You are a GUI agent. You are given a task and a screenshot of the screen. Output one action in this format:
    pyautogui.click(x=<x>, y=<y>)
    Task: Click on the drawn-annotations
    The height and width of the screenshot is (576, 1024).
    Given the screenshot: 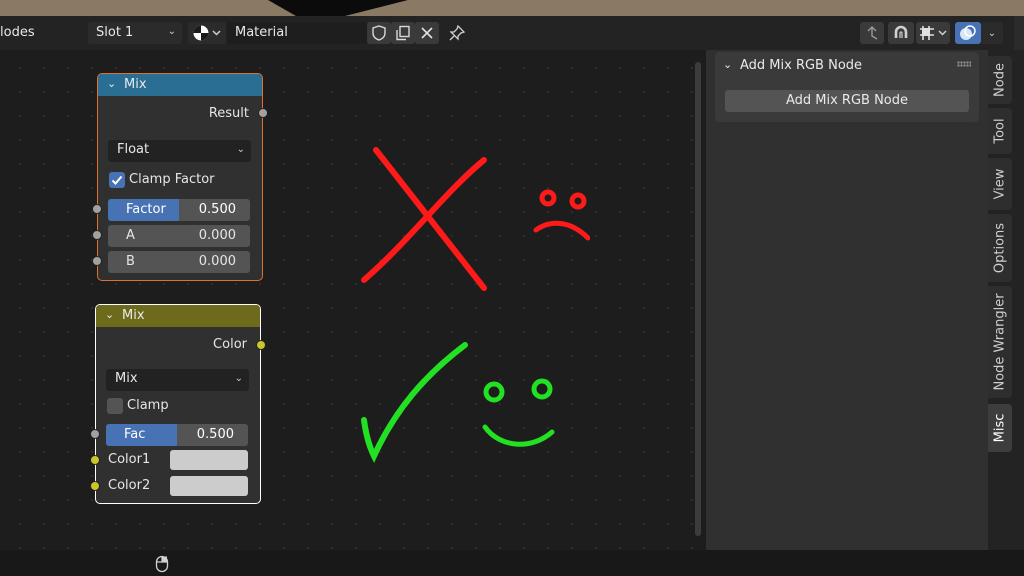 What is the action you would take?
    pyautogui.click(x=475, y=305)
    